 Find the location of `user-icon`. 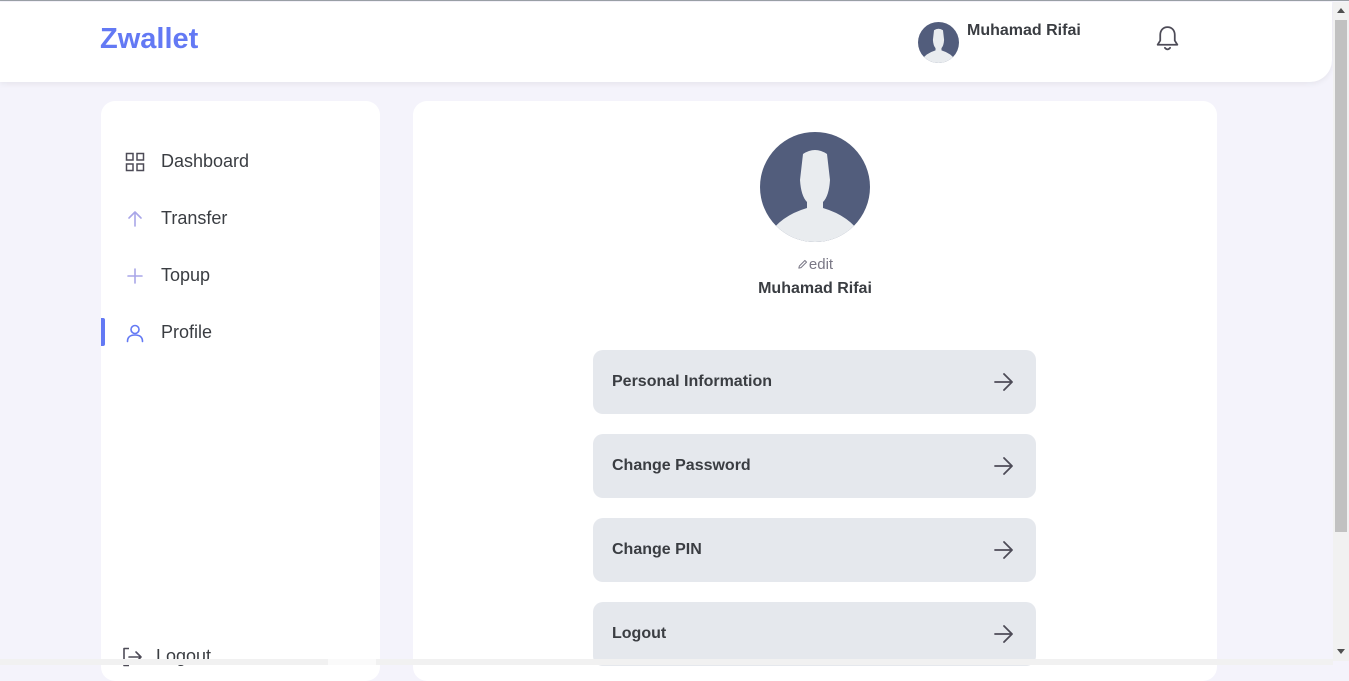

user-icon is located at coordinates (135, 333).